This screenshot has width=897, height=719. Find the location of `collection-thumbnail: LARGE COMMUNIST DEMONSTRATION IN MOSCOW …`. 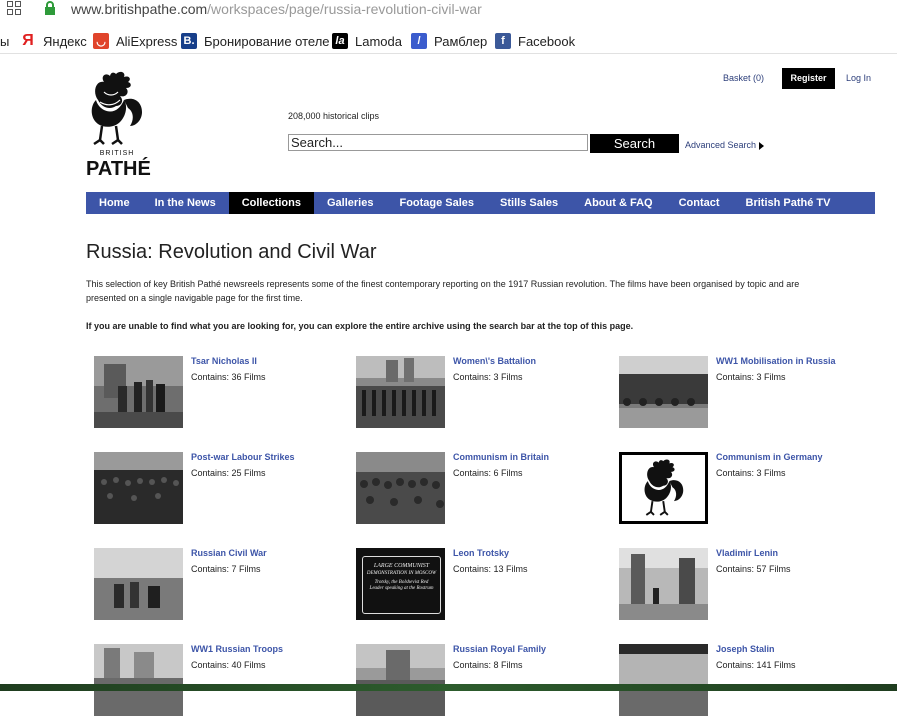

collection-thumbnail: LARGE COMMUNIST DEMONSTRATION IN MOSCOW … is located at coordinates (400, 584).